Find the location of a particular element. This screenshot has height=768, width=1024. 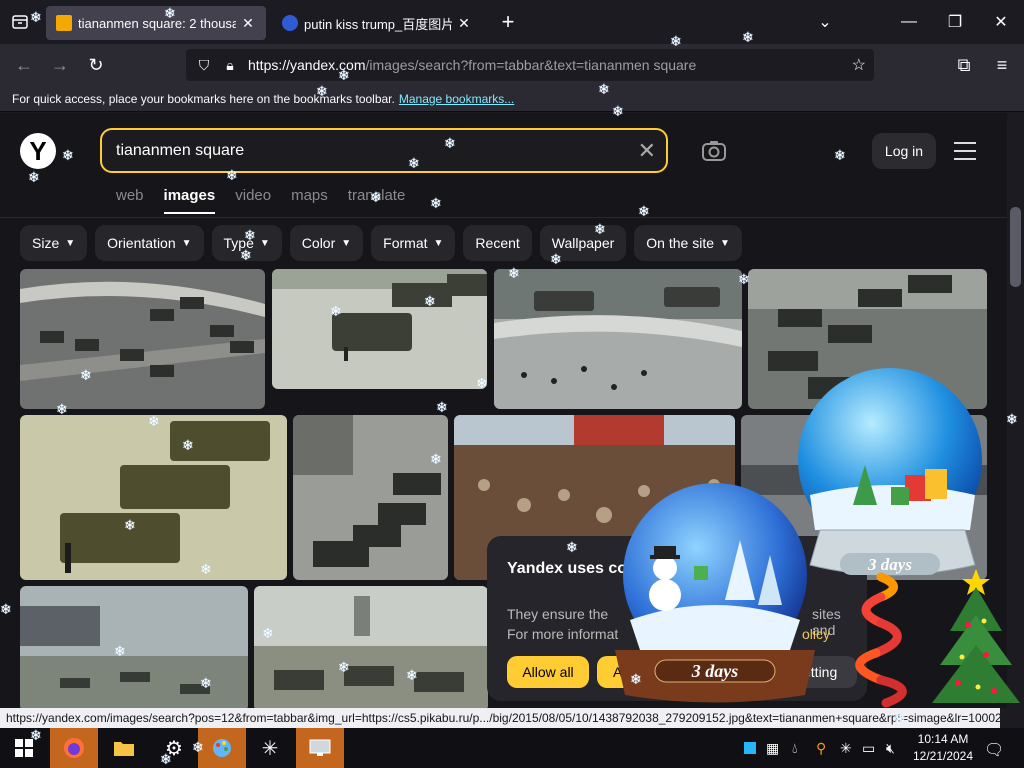

clear-search-icon: ✕ is located at coordinates (647, 151).